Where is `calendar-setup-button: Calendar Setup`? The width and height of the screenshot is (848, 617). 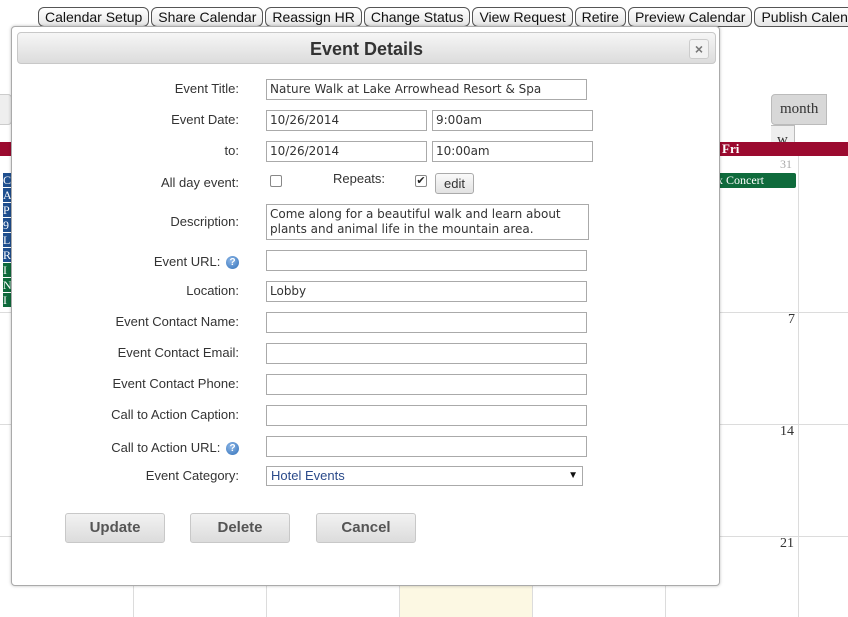 calendar-setup-button: Calendar Setup is located at coordinates (94, 17).